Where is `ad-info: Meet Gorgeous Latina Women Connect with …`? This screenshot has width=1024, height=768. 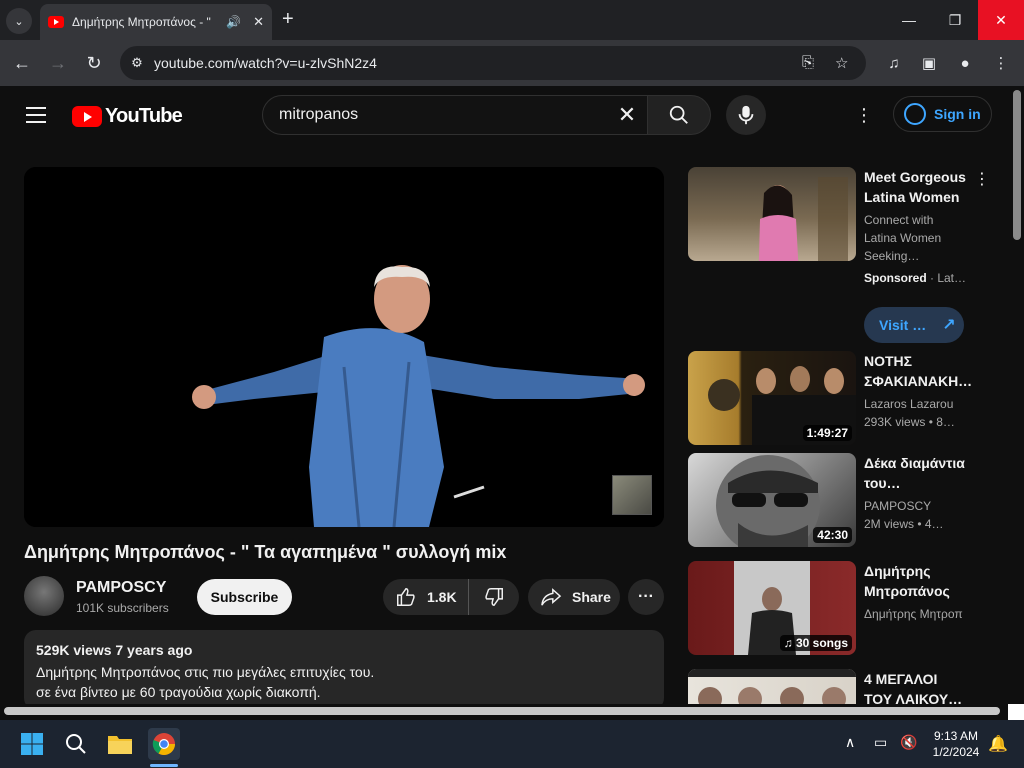
ad-info: Meet Gorgeous Latina Women Connect with … is located at coordinates (916, 227).